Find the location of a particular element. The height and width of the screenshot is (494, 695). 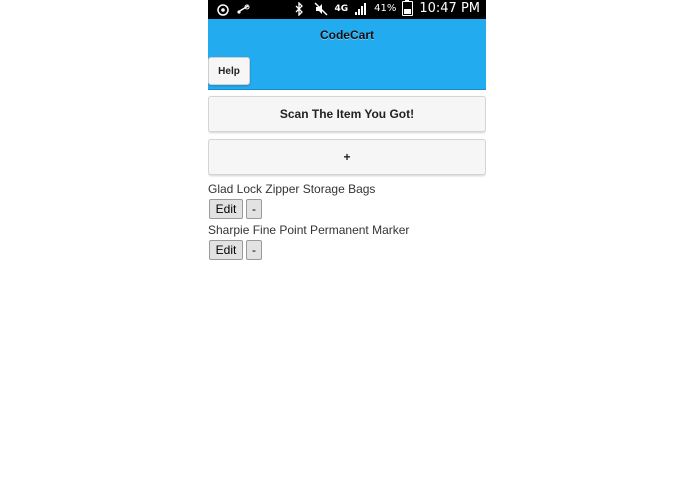

item-name: Glad Lock Zipper Storage Bags is located at coordinates (292, 189).